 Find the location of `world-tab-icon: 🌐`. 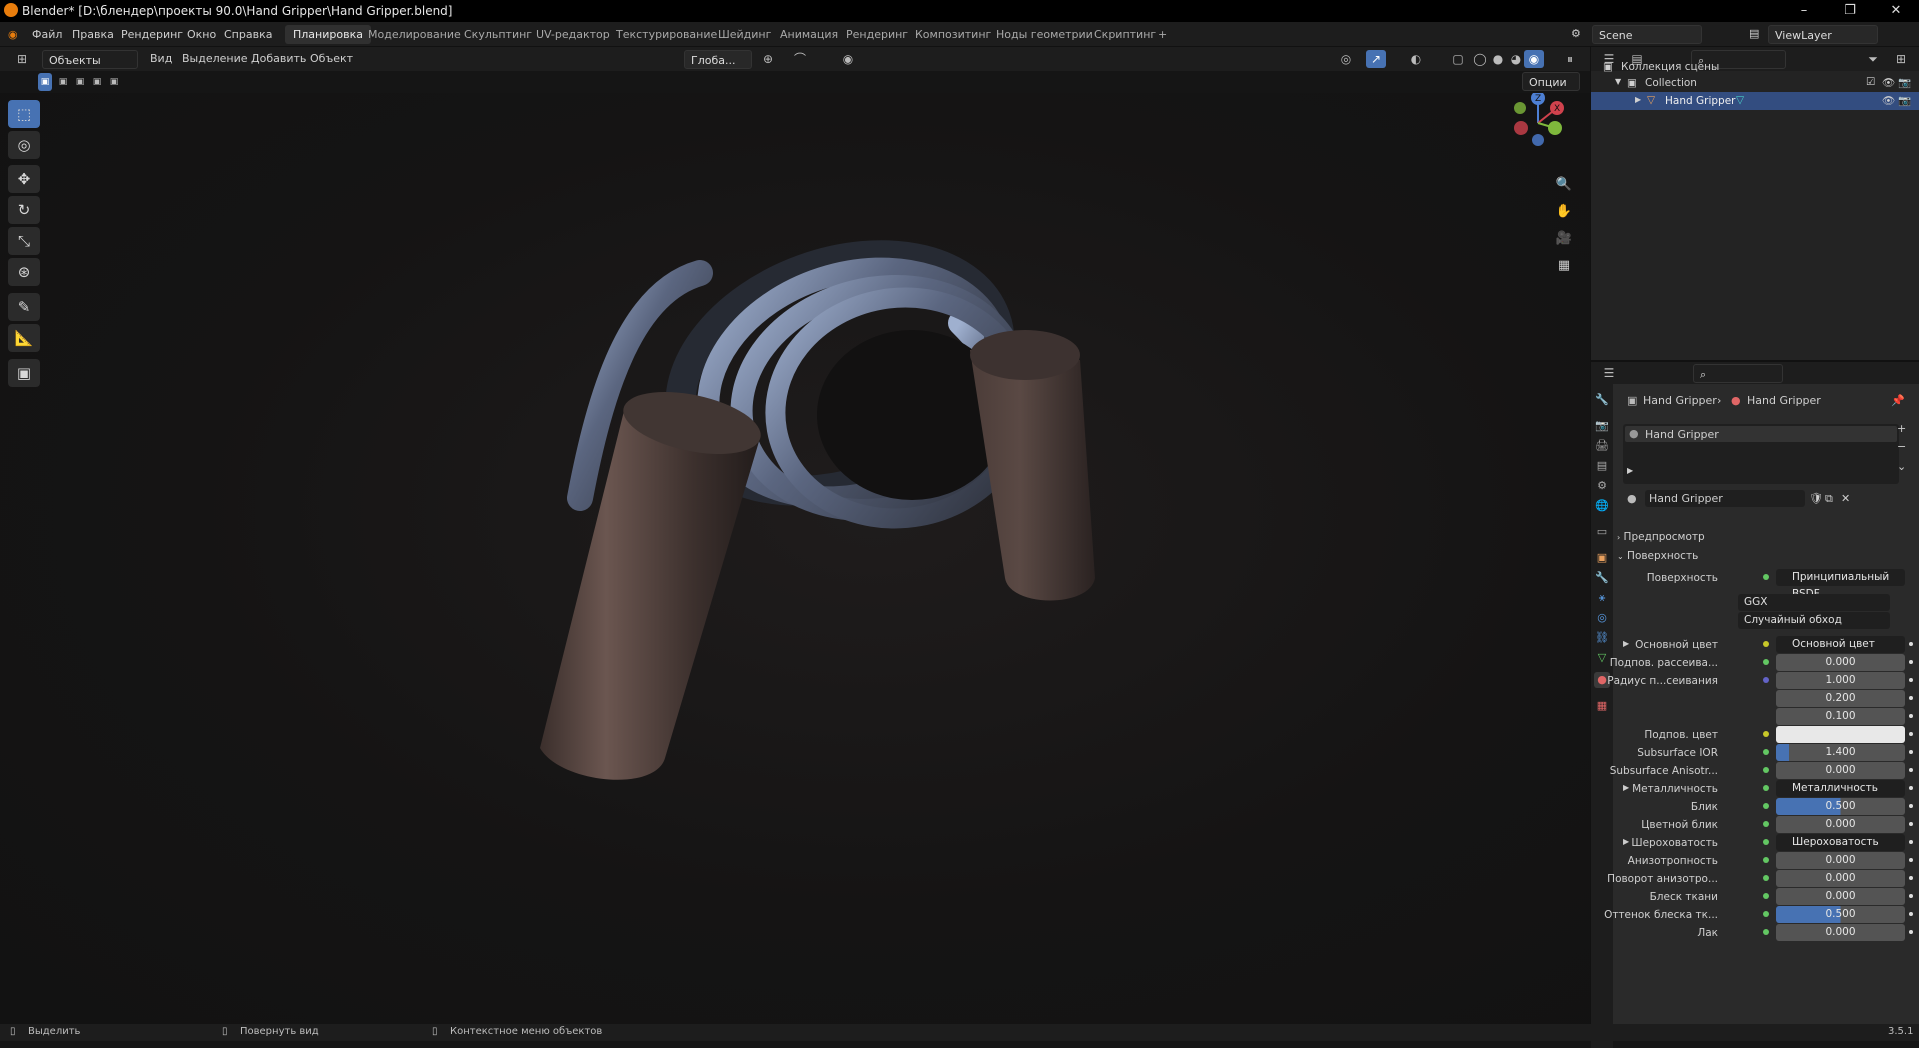

world-tab-icon: 🌐 is located at coordinates (1602, 506).